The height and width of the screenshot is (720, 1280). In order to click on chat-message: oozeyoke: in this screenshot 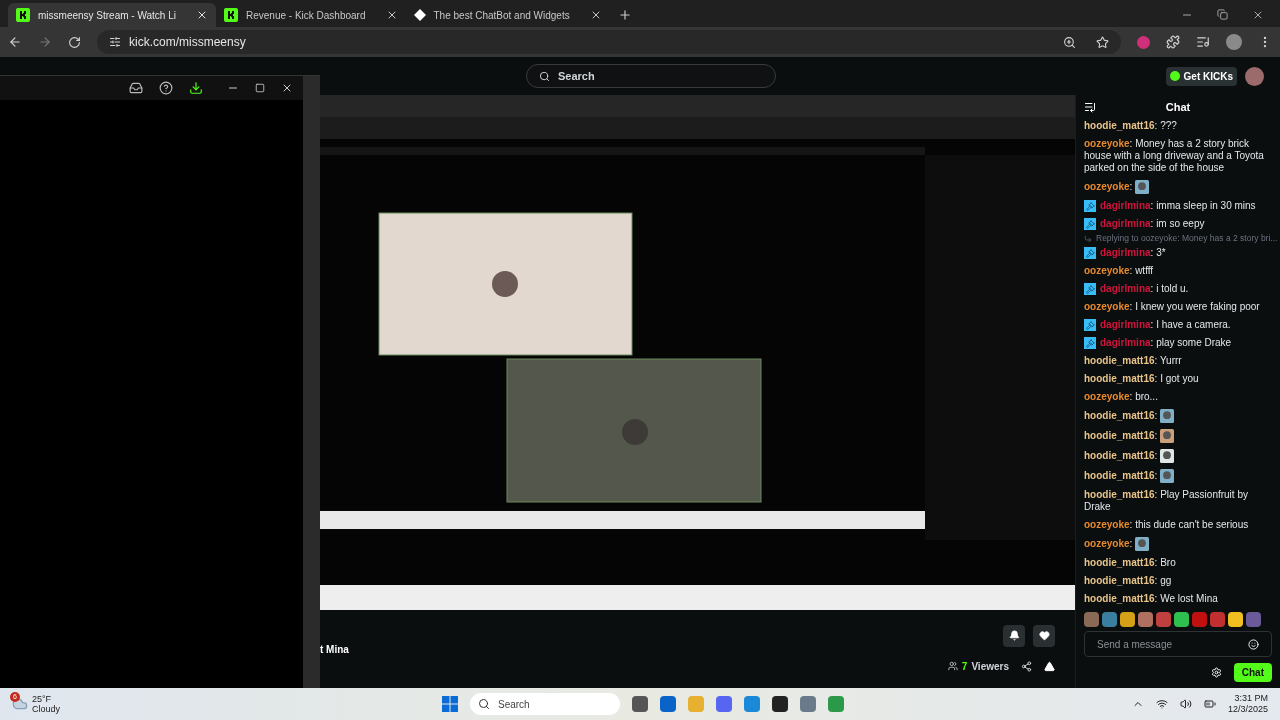, I will do `click(1117, 187)`.